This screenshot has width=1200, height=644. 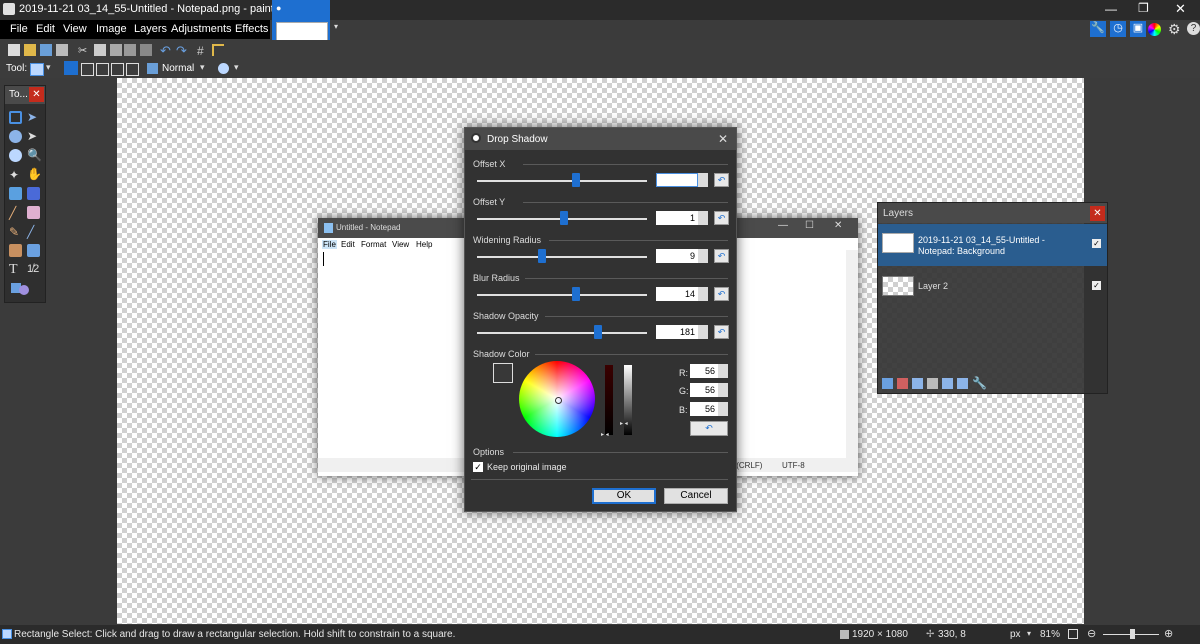 I want to click on menu-view: View, so click(x=75, y=29).